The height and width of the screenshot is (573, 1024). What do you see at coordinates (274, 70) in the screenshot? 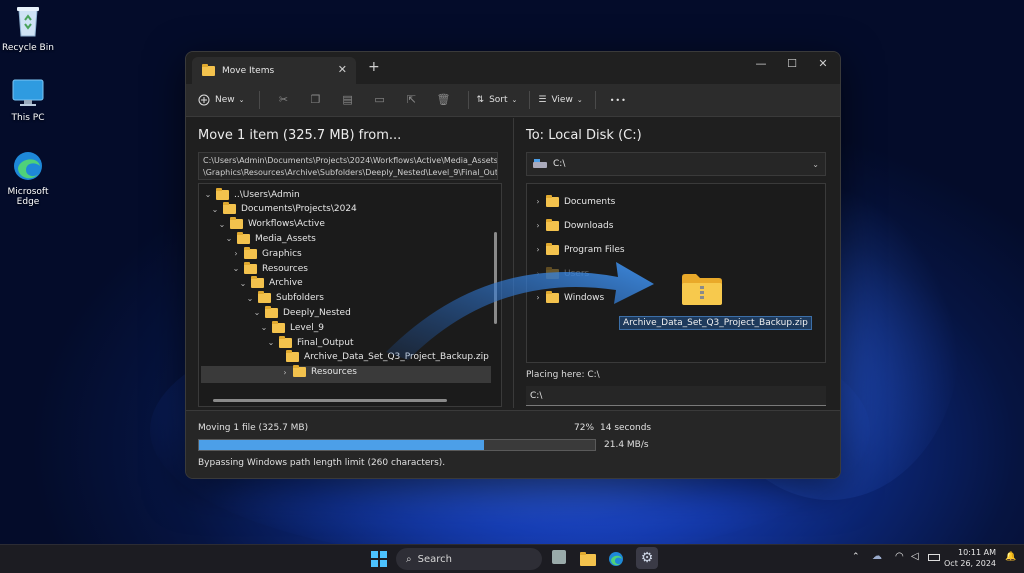
I see `tab-move-items: Move Items ✕` at bounding box center [274, 70].